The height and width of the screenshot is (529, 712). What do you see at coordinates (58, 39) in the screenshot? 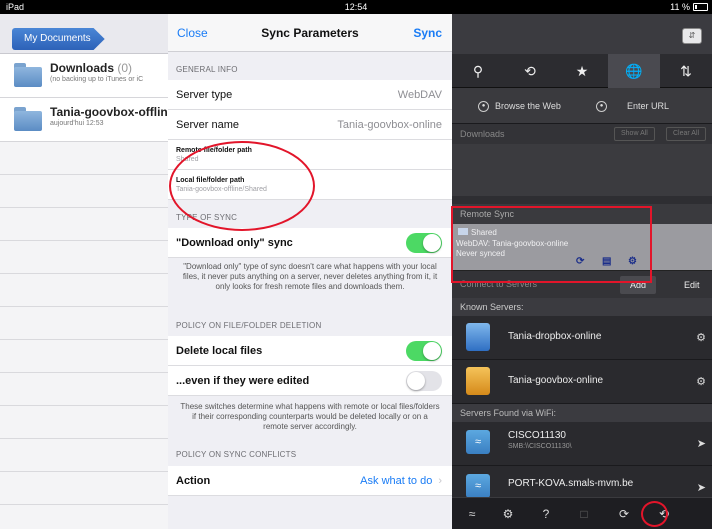
I see `my-documents-button: My Documents` at bounding box center [58, 39].